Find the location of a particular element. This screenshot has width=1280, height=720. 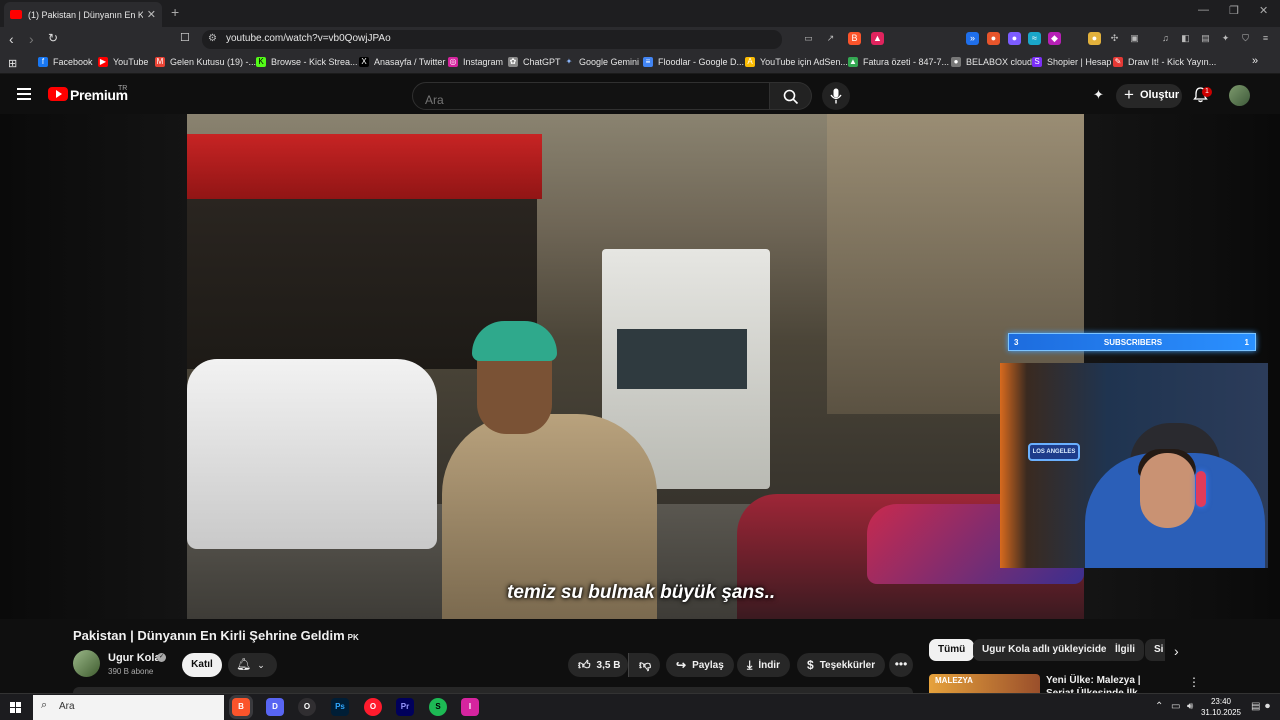

chip-all: Tümü is located at coordinates (952, 650).